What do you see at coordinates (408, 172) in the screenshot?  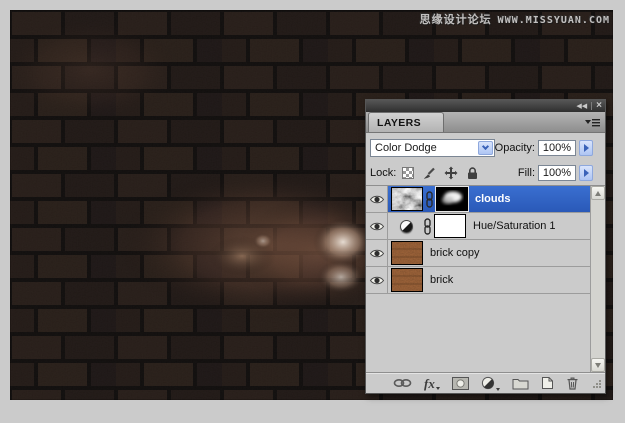 I see `lock-transparent-pixels-icon` at bounding box center [408, 172].